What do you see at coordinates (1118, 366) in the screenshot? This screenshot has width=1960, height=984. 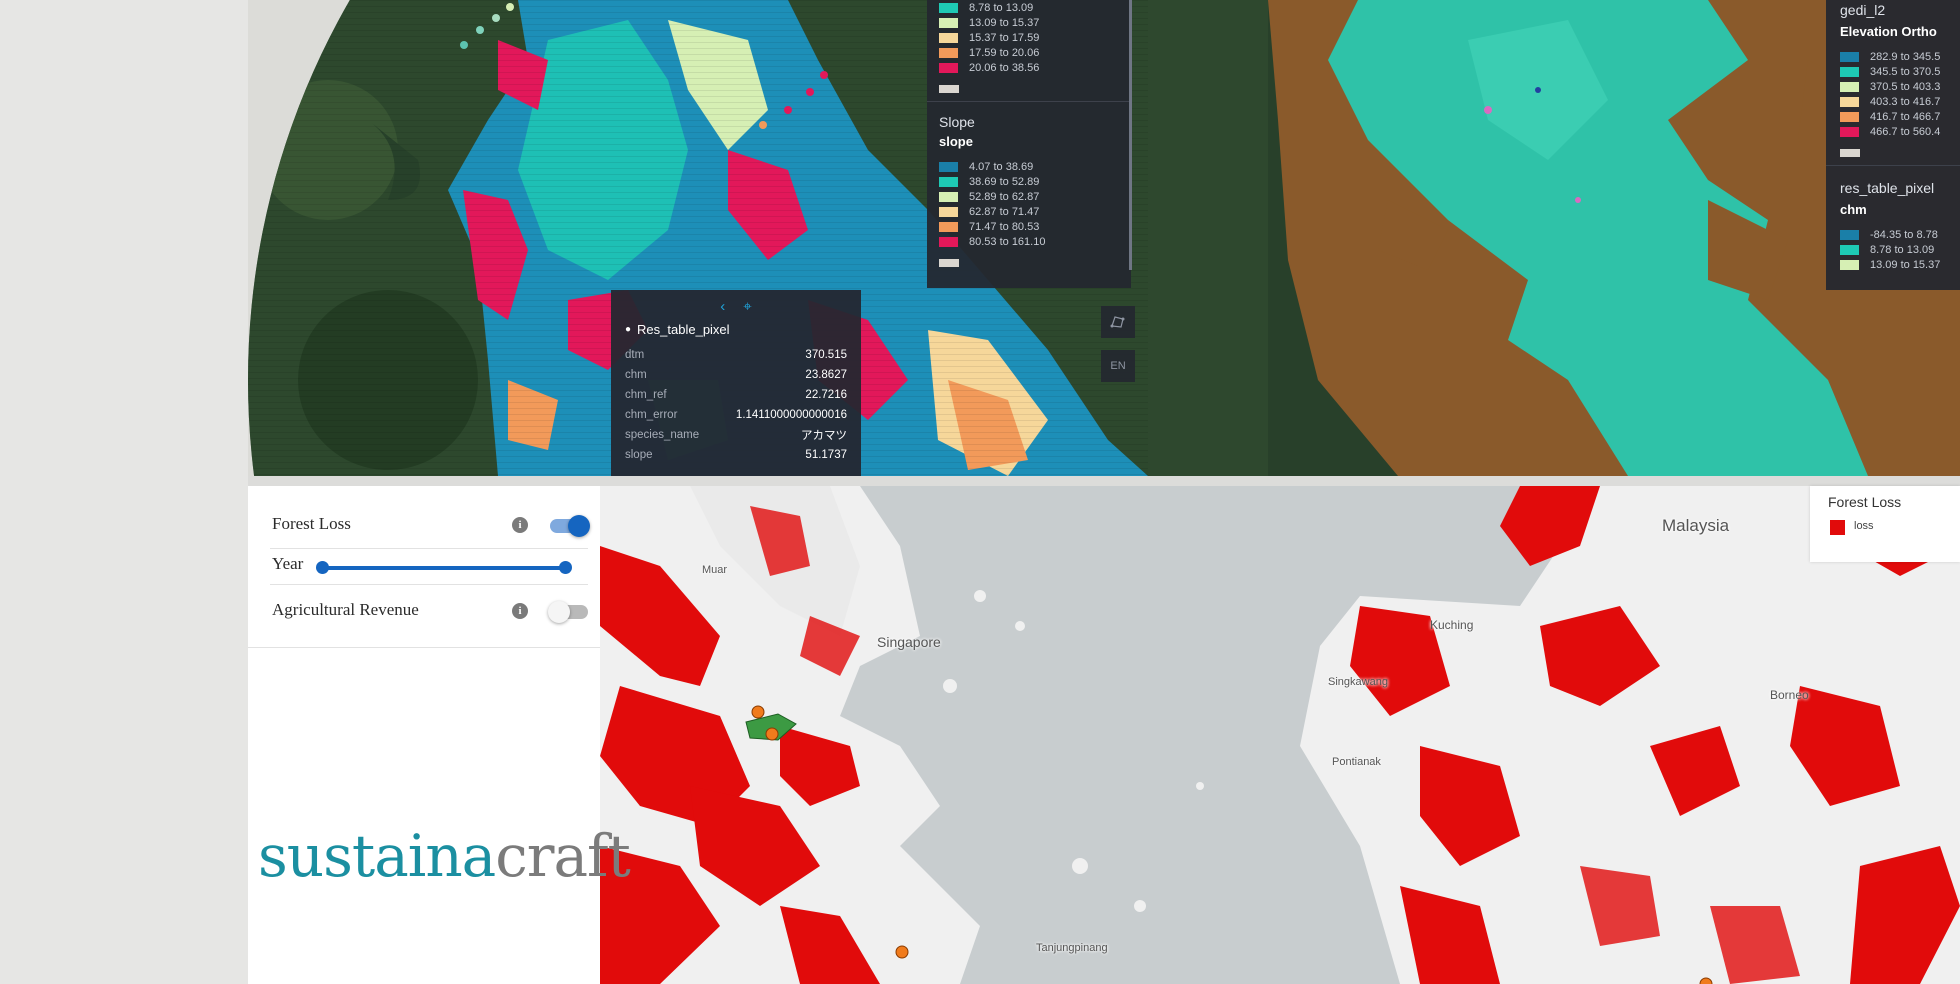 I see `language-button: EN` at bounding box center [1118, 366].